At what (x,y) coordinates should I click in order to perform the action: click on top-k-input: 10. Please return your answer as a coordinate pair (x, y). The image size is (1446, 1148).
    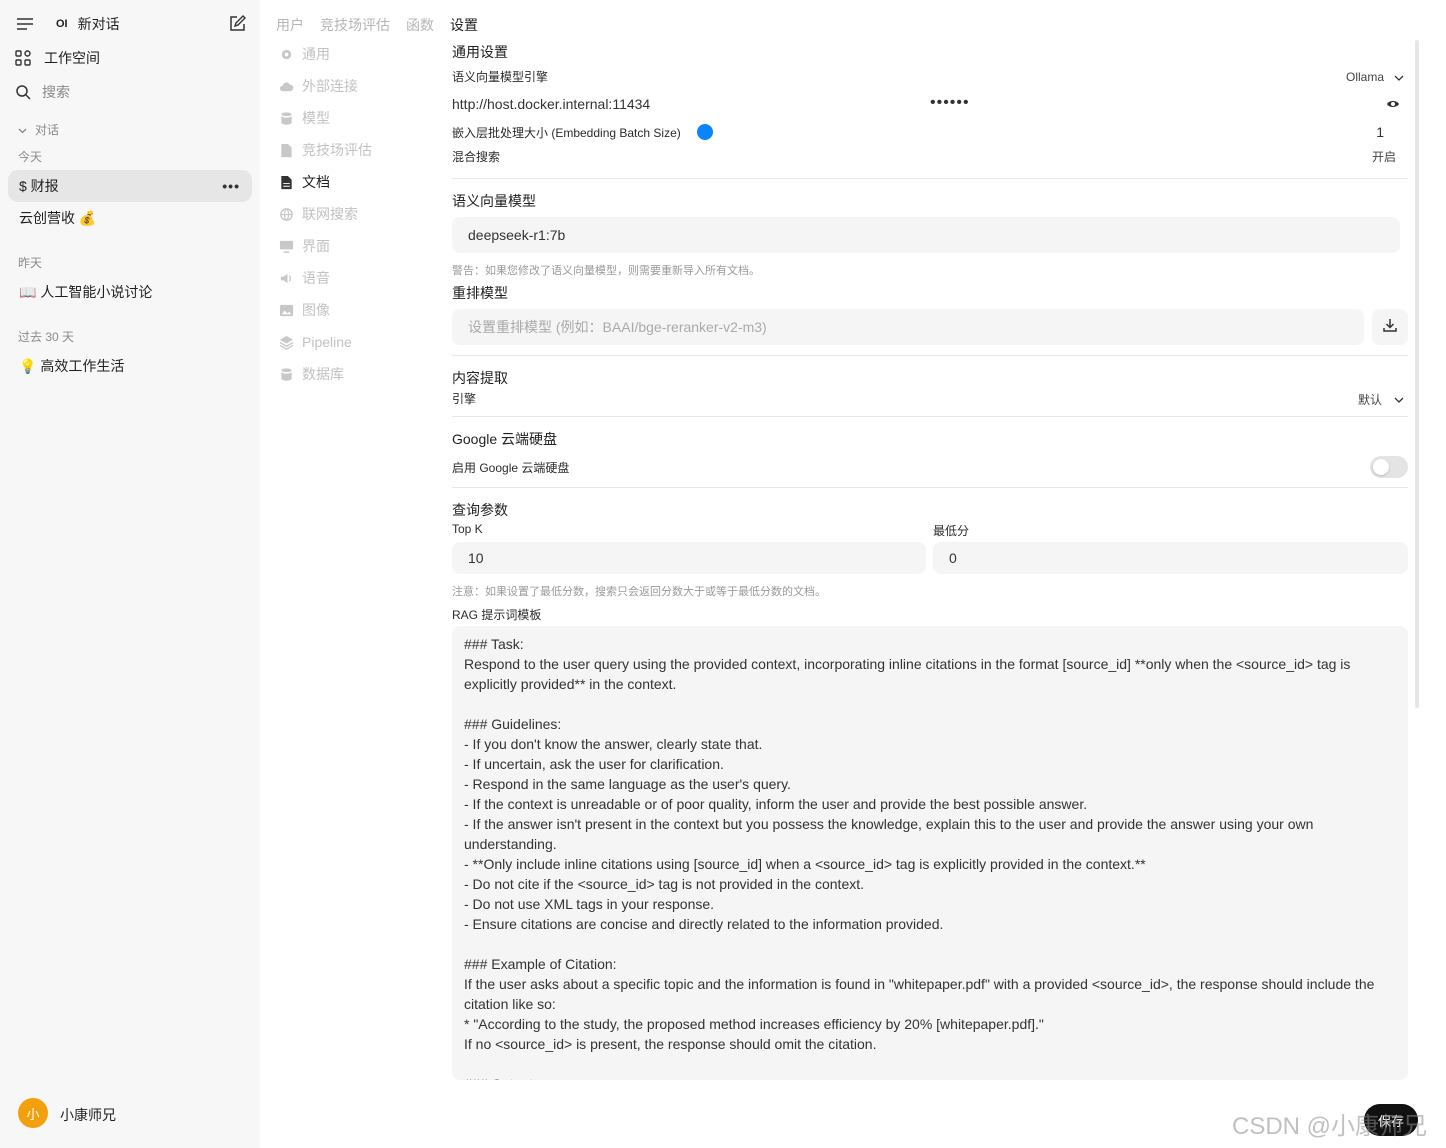
    Looking at the image, I should click on (689, 558).